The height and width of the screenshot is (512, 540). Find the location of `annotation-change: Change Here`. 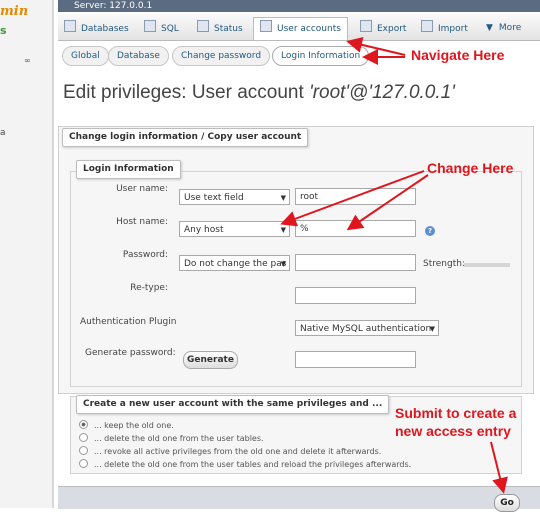

annotation-change: Change Here is located at coordinates (470, 168).